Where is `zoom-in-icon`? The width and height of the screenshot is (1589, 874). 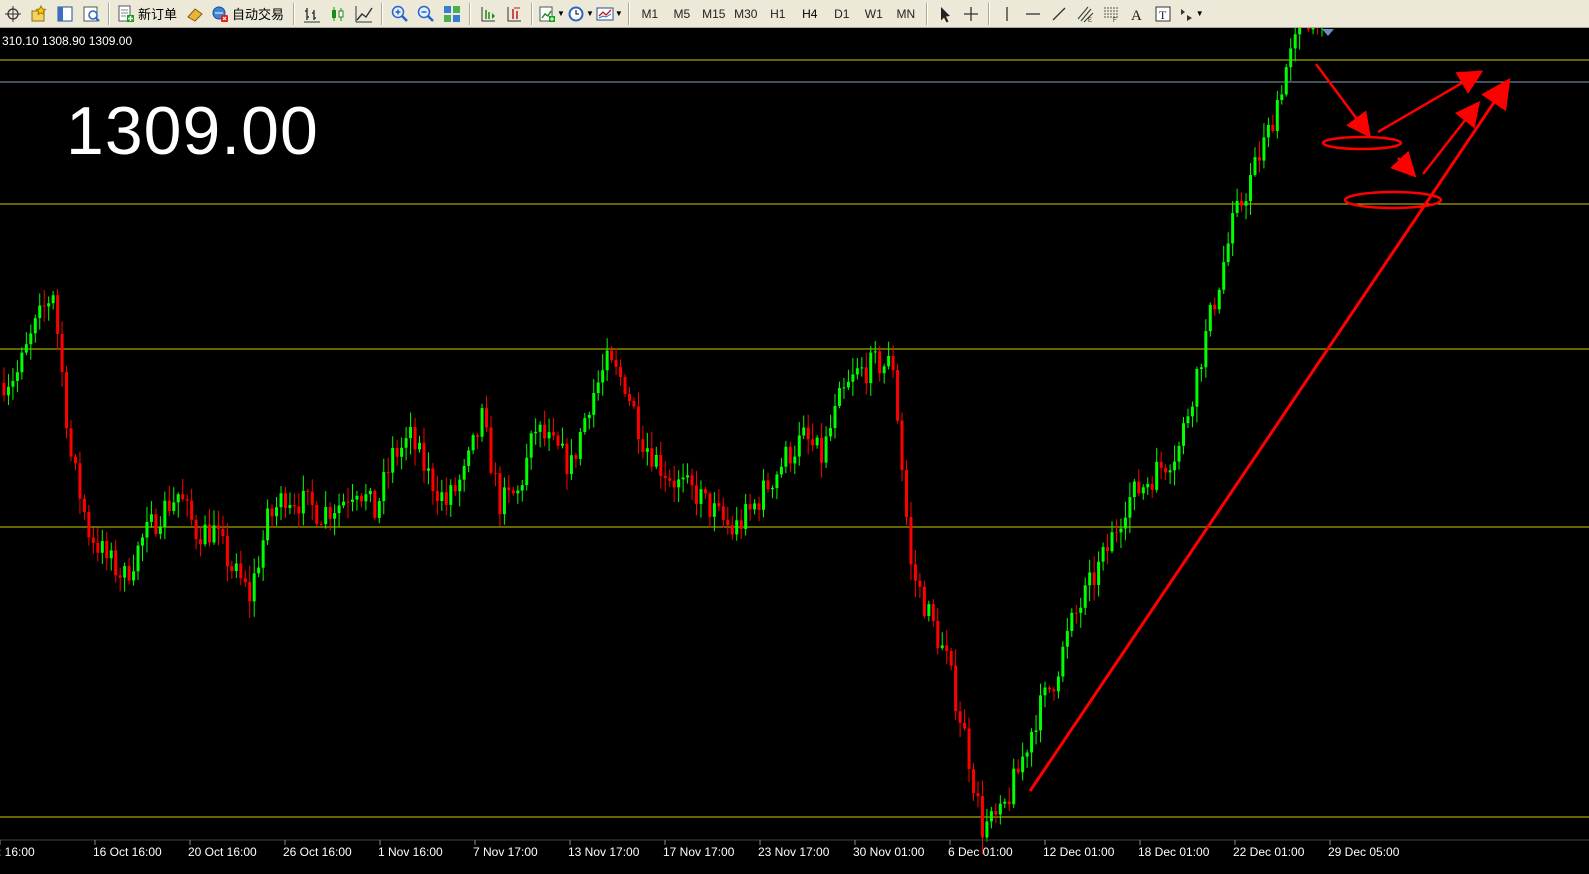
zoom-in-icon is located at coordinates (400, 13).